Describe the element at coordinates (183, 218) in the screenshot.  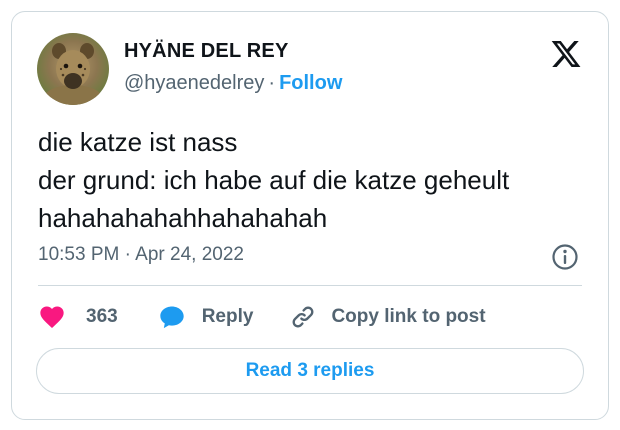
I see `tweet-line: hahahahahahhahahahah` at that location.